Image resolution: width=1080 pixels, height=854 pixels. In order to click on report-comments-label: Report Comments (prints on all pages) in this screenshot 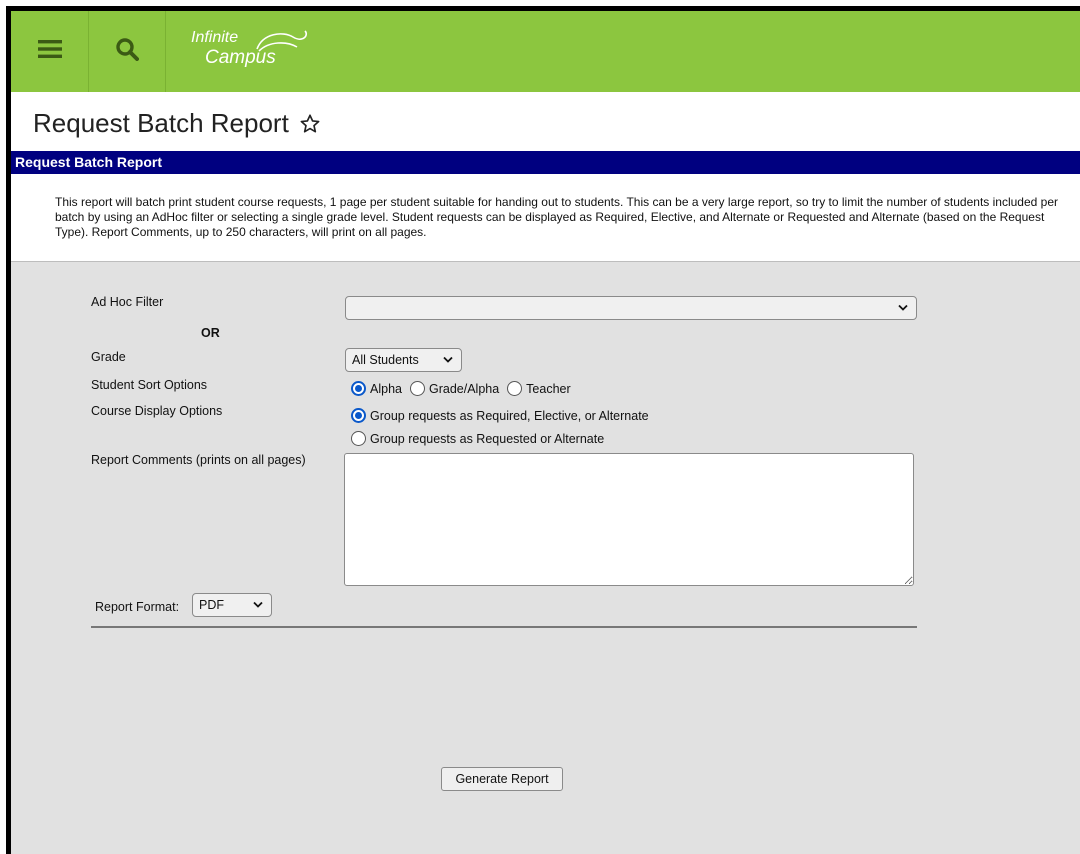, I will do `click(198, 460)`.